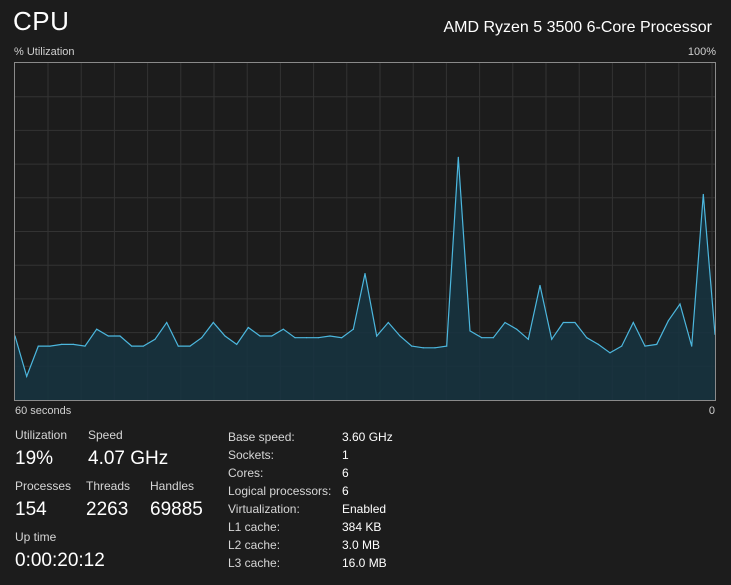  What do you see at coordinates (31, 509) in the screenshot?
I see `processes-value: 154` at bounding box center [31, 509].